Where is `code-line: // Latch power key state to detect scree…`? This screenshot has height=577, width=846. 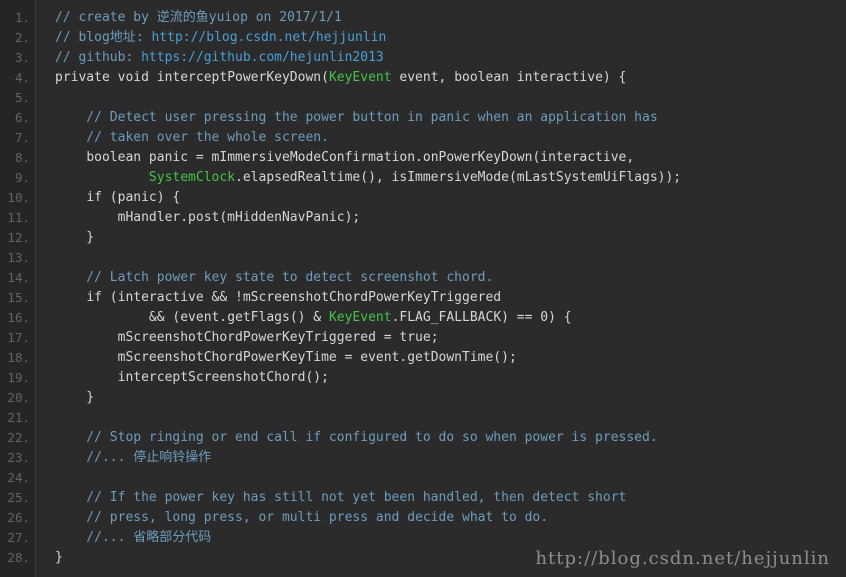
code-line: // Latch power key state to detect scree… is located at coordinates (441, 278).